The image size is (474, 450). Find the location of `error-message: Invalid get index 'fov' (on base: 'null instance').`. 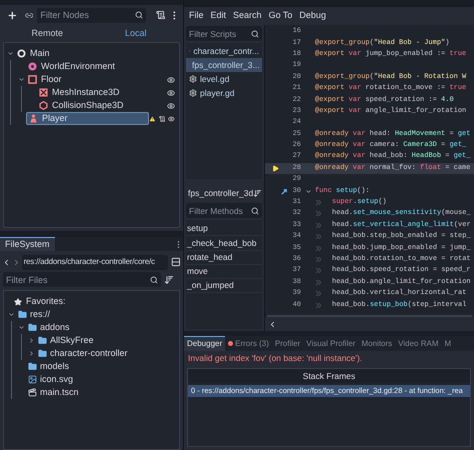

error-message: Invalid get index 'fov' (on base: 'null instance'). is located at coordinates (275, 359).